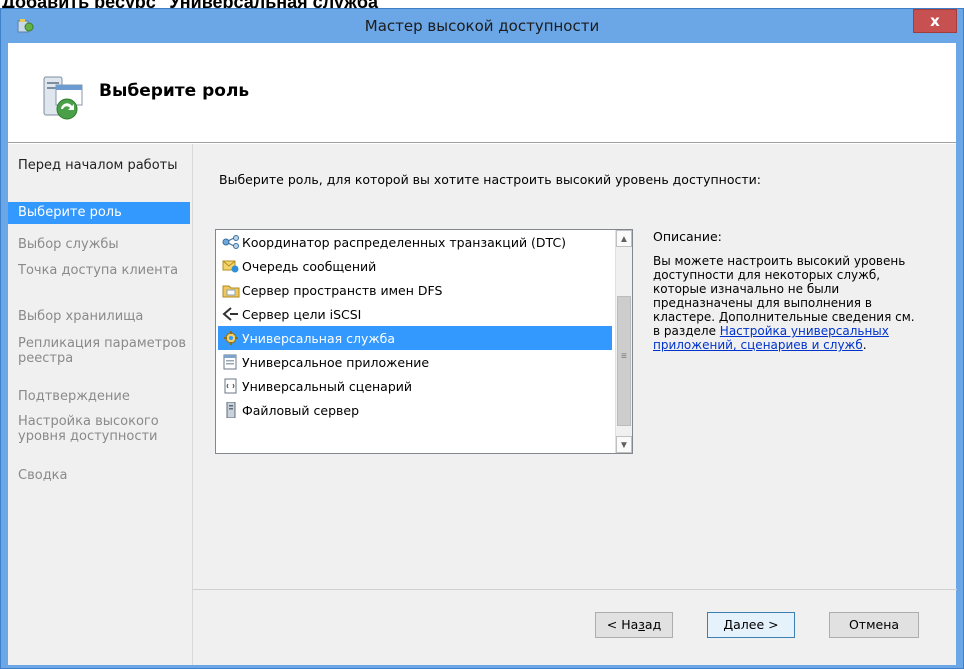 The image size is (964, 669). I want to click on scroll-down-icon: ▼, so click(624, 444).